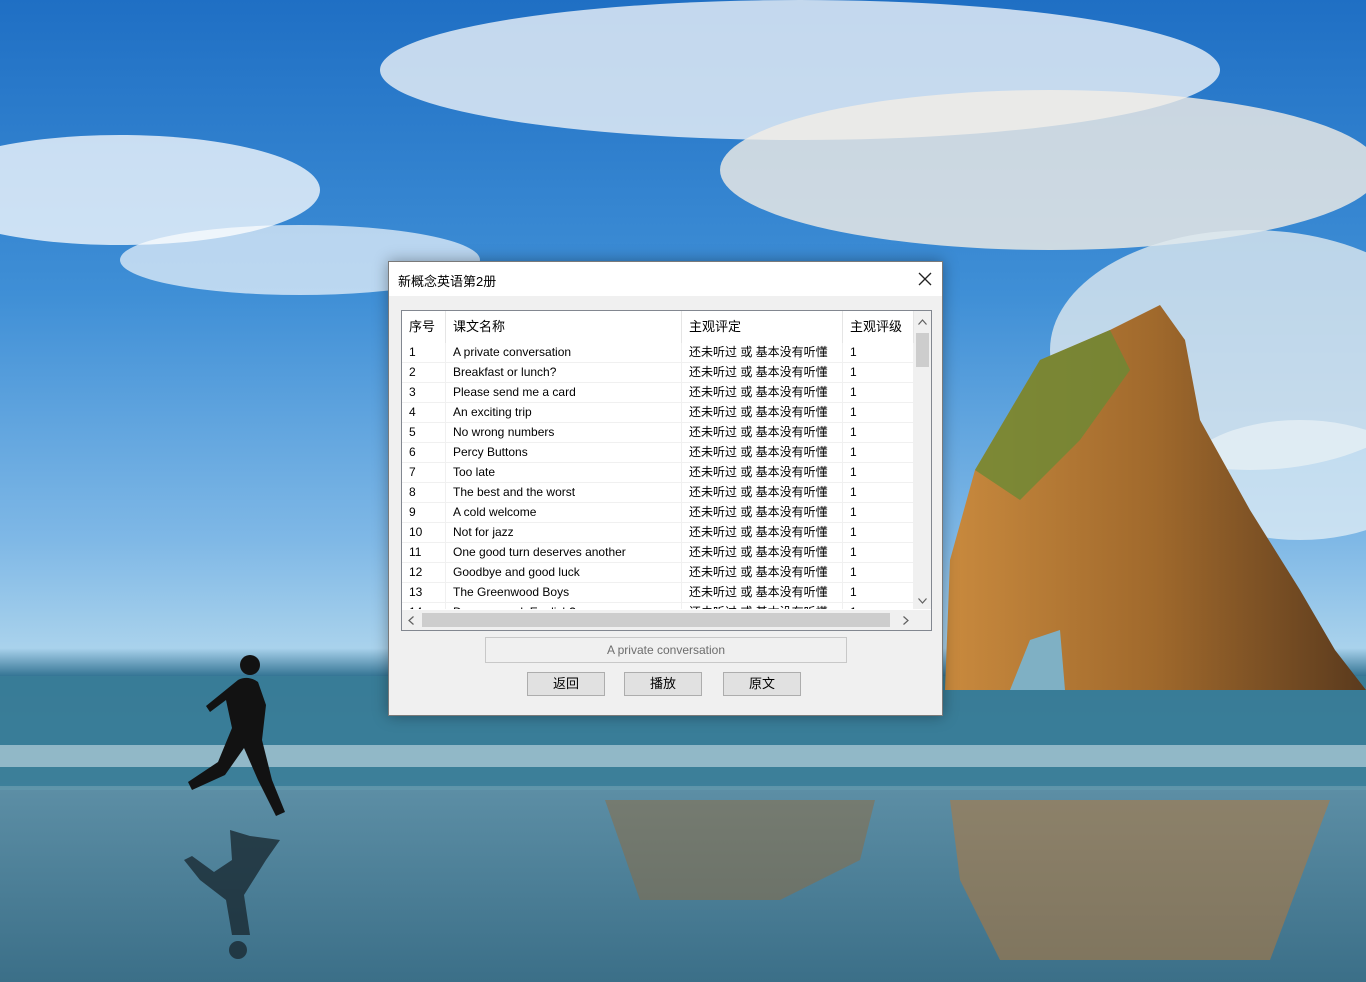 The height and width of the screenshot is (982, 1366). I want to click on column-header-index: 序号, so click(424, 327).